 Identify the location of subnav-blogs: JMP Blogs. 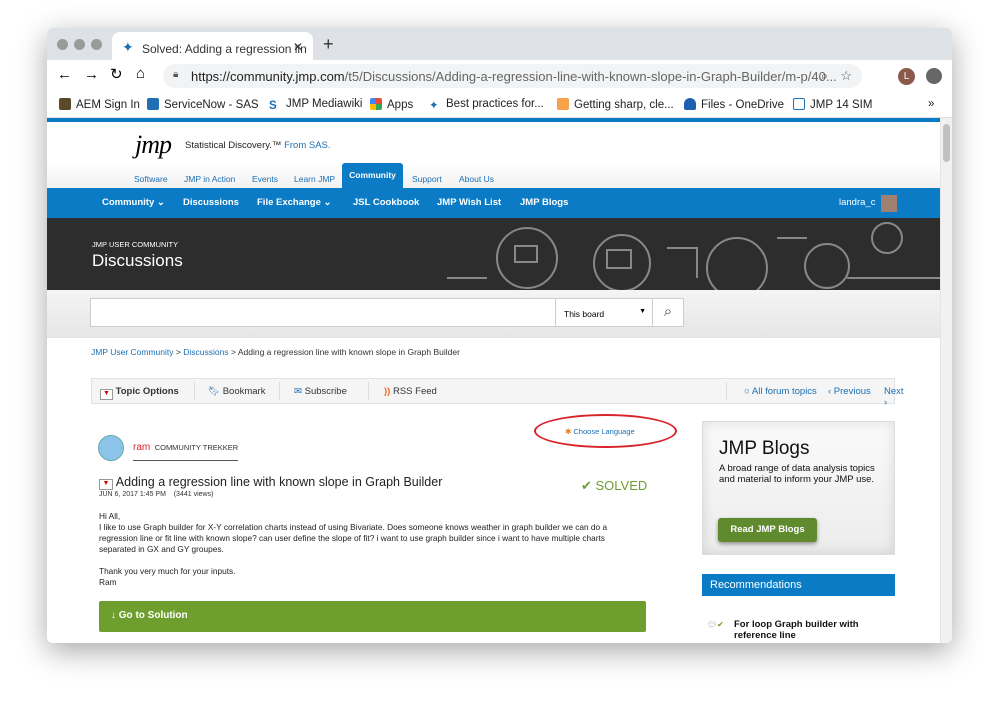
(544, 202).